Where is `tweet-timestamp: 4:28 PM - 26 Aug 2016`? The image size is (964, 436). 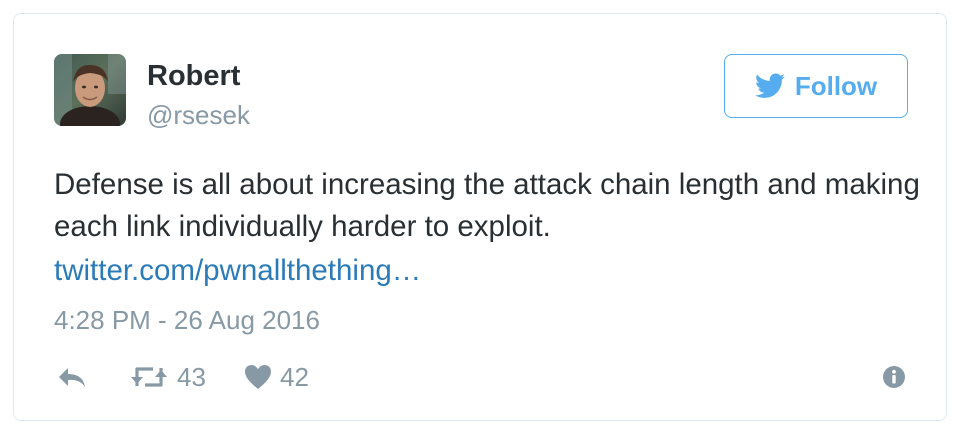
tweet-timestamp: 4:28 PM - 26 Aug 2016 is located at coordinates (187, 320).